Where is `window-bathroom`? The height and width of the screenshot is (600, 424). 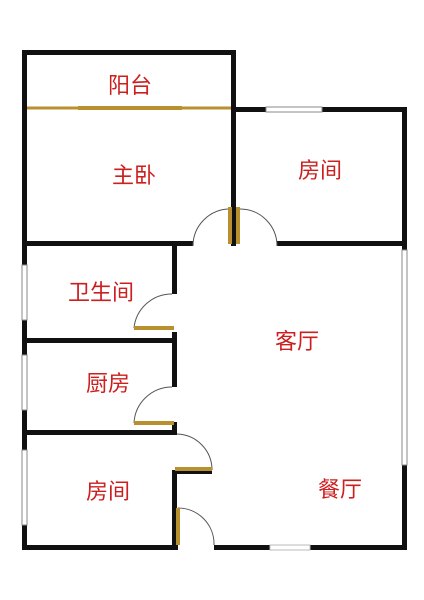
window-bathroom is located at coordinates (24, 292).